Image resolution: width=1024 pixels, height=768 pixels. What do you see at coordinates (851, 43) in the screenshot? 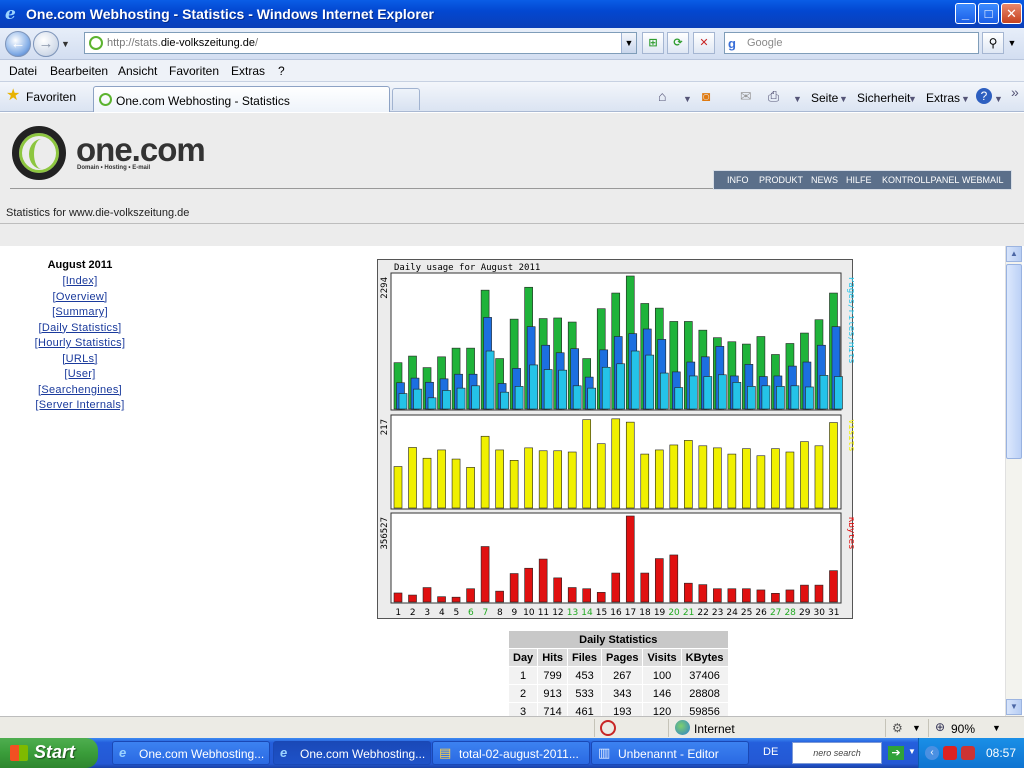
I see `search-box: g Google` at bounding box center [851, 43].